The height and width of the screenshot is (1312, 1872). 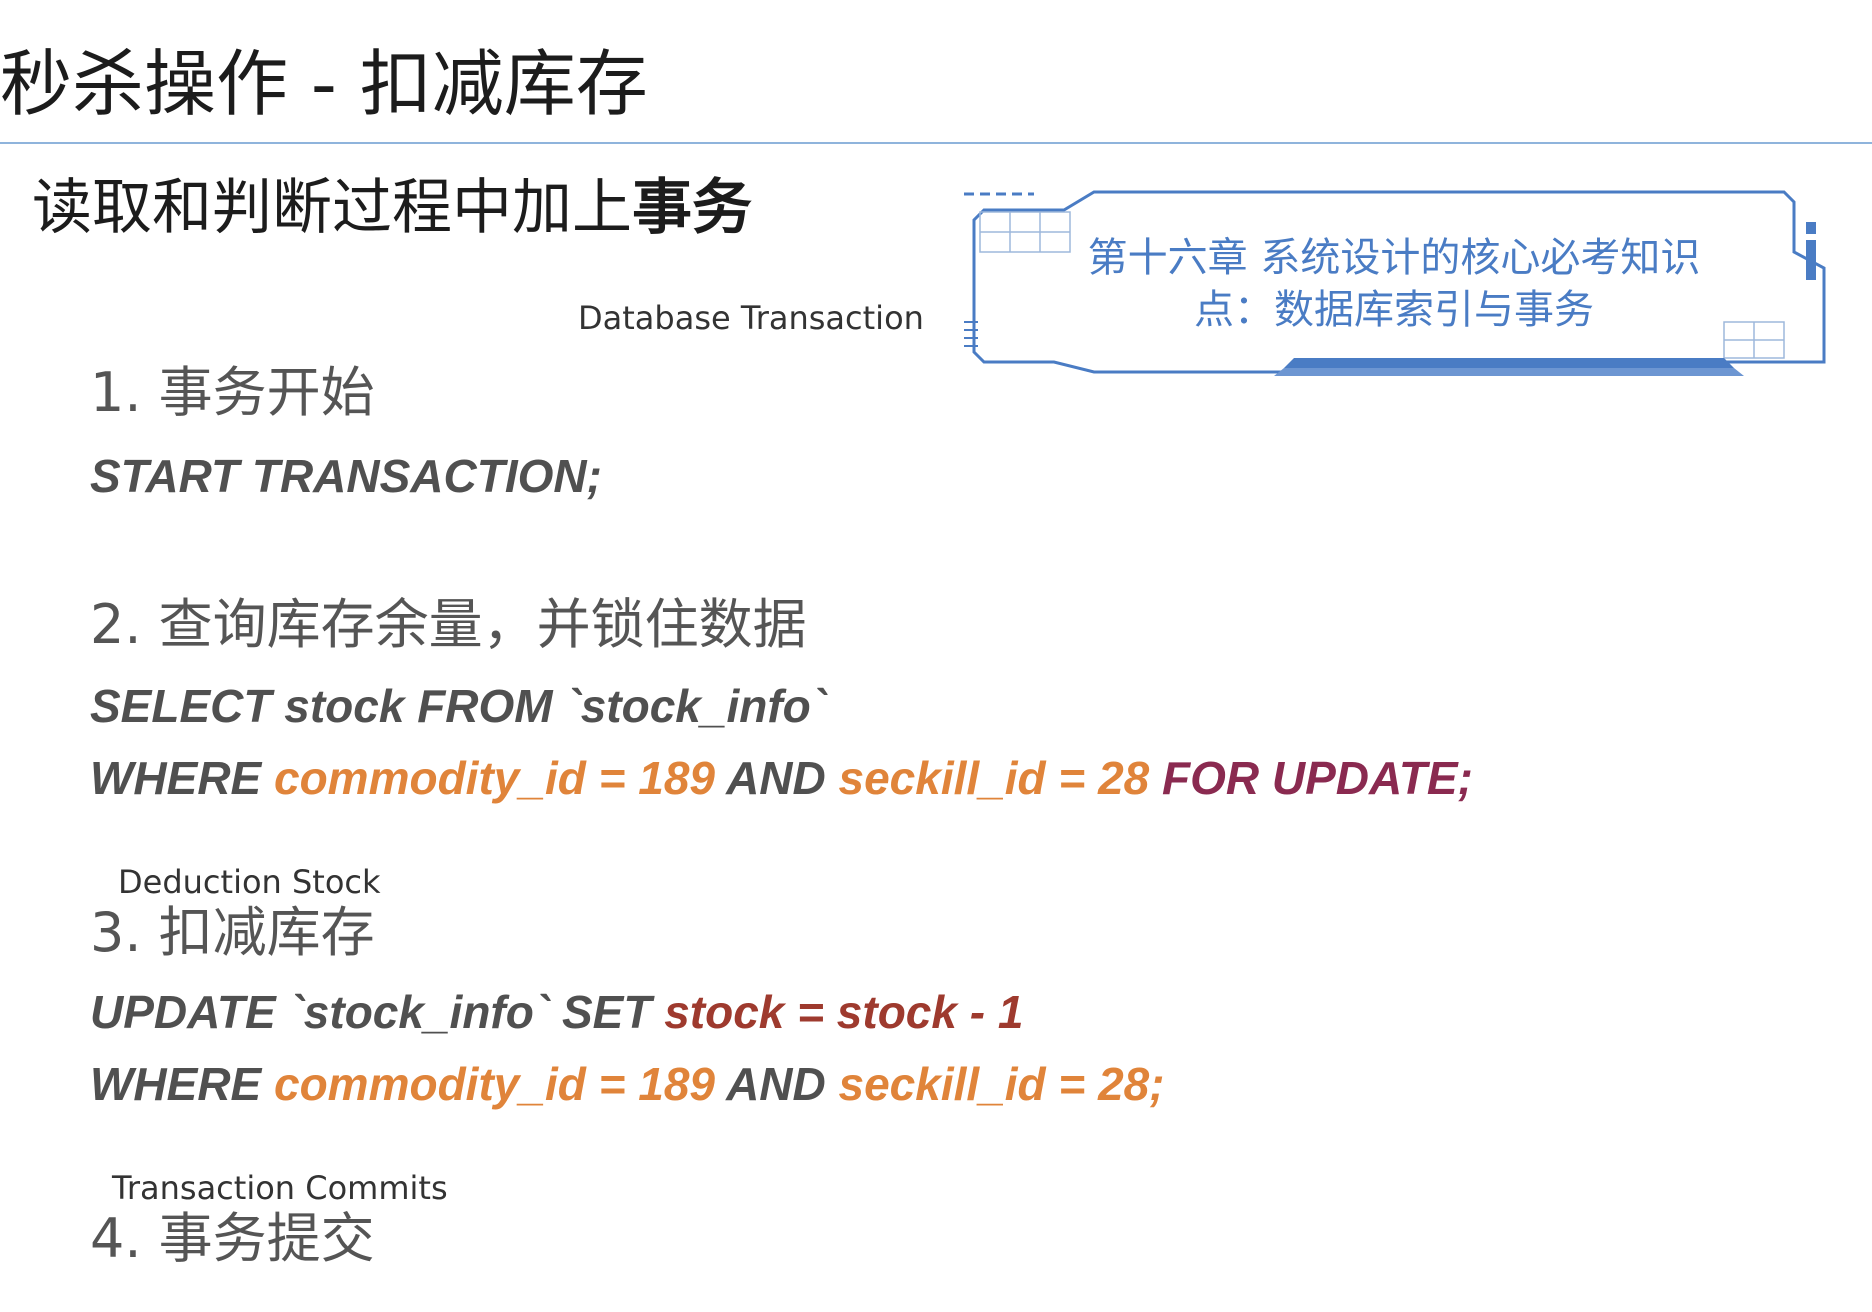 What do you see at coordinates (280, 1188) in the screenshot?
I see `annotation-transaction-commits: Transaction Commits` at bounding box center [280, 1188].